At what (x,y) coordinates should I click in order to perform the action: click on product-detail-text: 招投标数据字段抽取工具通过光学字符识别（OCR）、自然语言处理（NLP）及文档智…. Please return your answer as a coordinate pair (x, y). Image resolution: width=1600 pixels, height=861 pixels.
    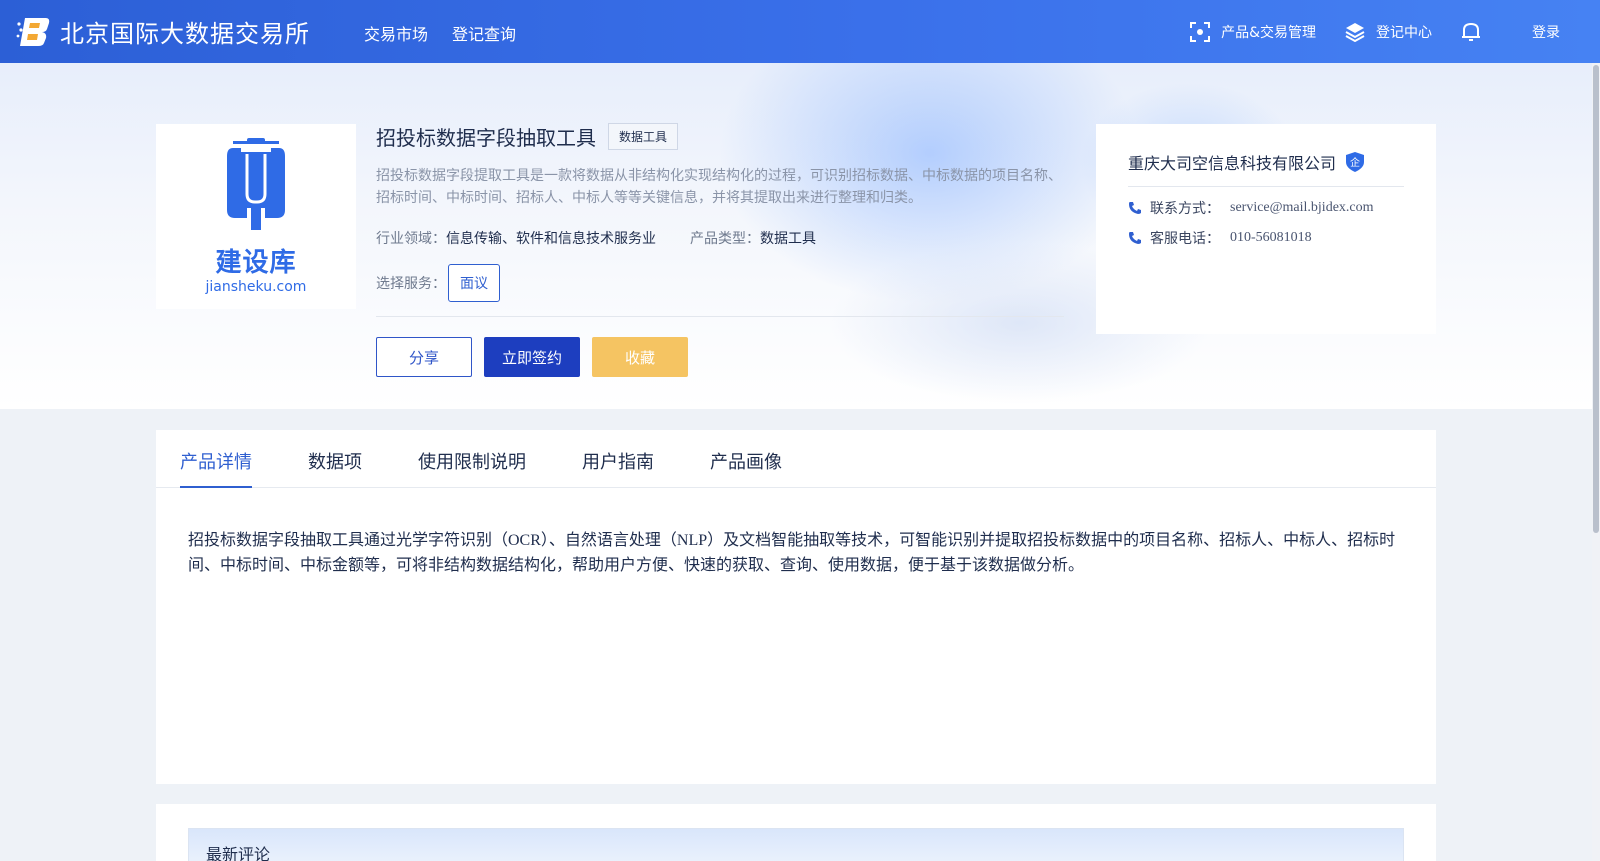
    Looking at the image, I should click on (792, 553).